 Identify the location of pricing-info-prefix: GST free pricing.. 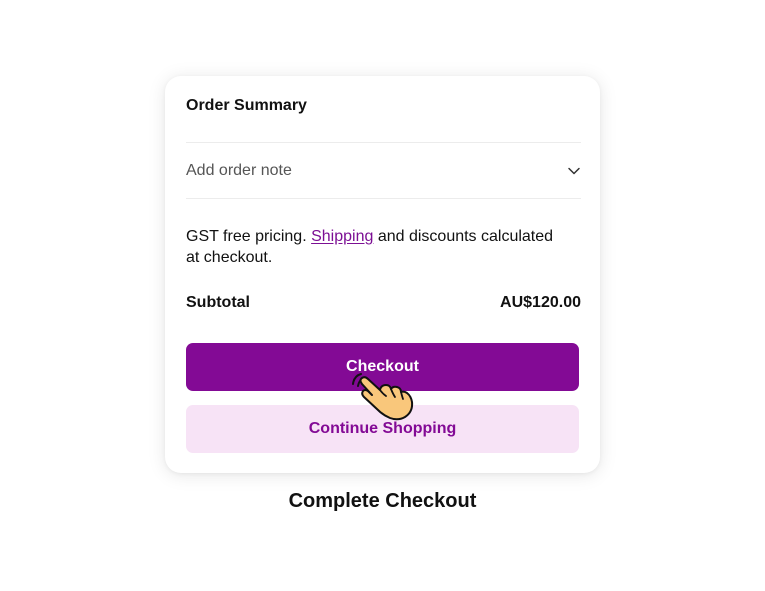
(249, 236).